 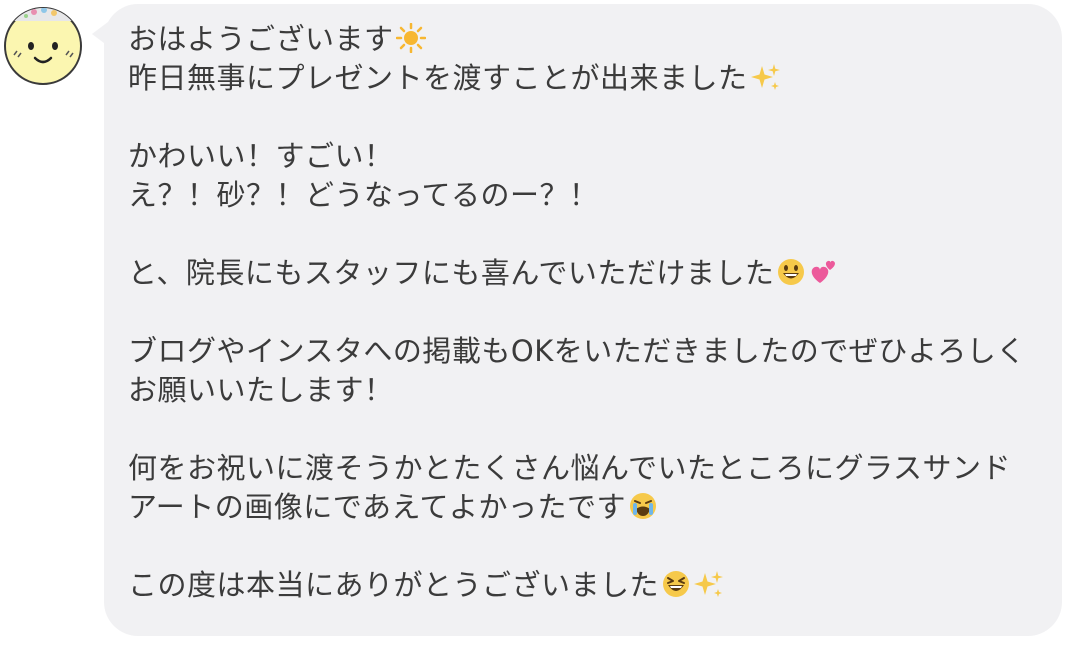 What do you see at coordinates (585, 39) in the screenshot?
I see `message-line: おはようございます` at bounding box center [585, 39].